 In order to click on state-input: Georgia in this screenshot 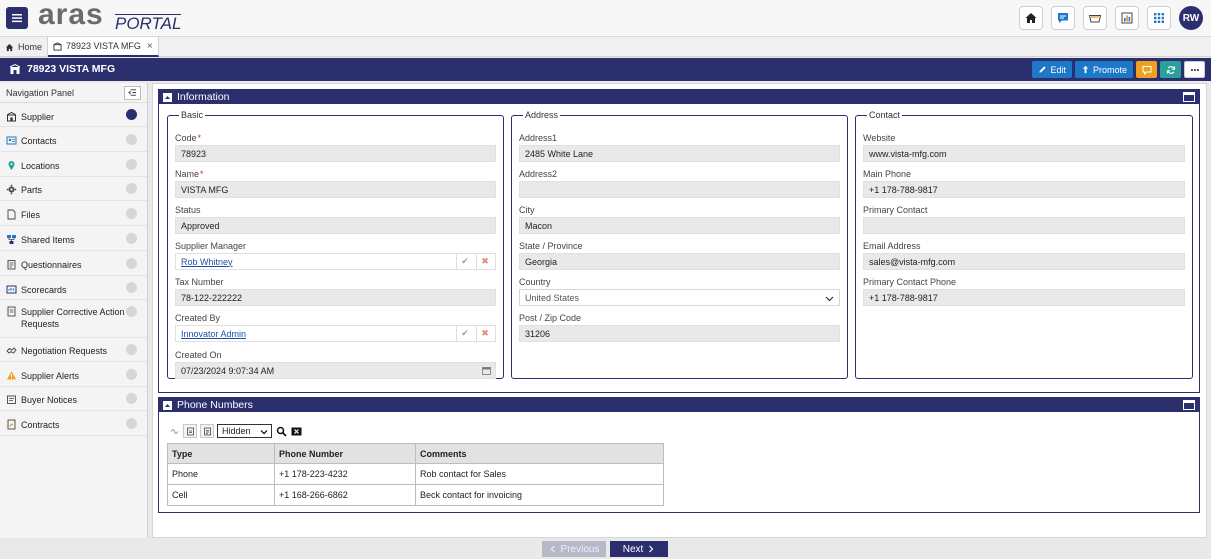, I will do `click(679, 261)`.